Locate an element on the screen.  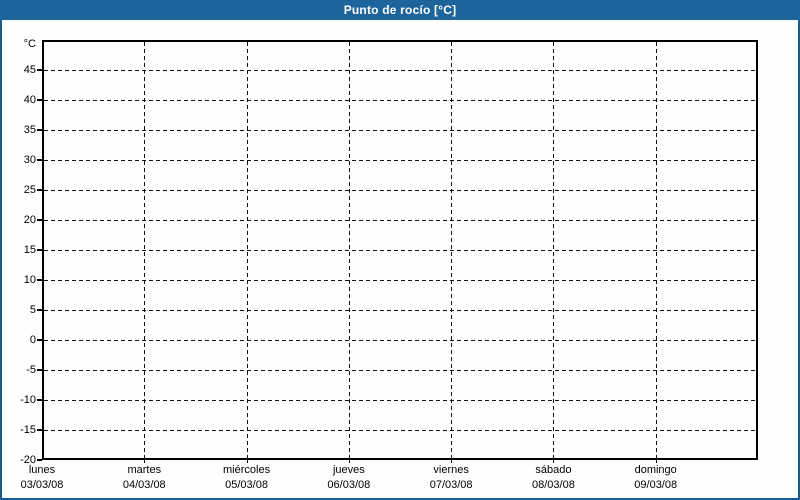
x-day-date: 06/03/08 is located at coordinates (349, 485).